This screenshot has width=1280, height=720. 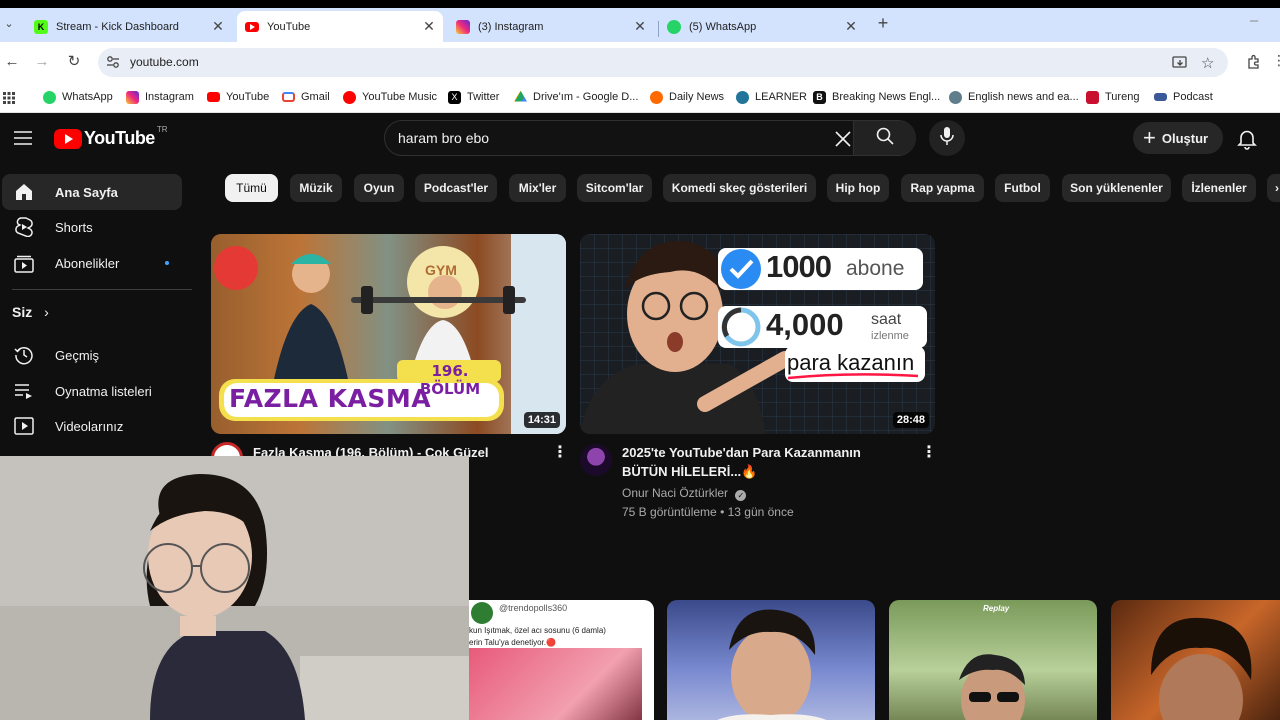 I want to click on chip-football: Futbol, so click(x=1022, y=188).